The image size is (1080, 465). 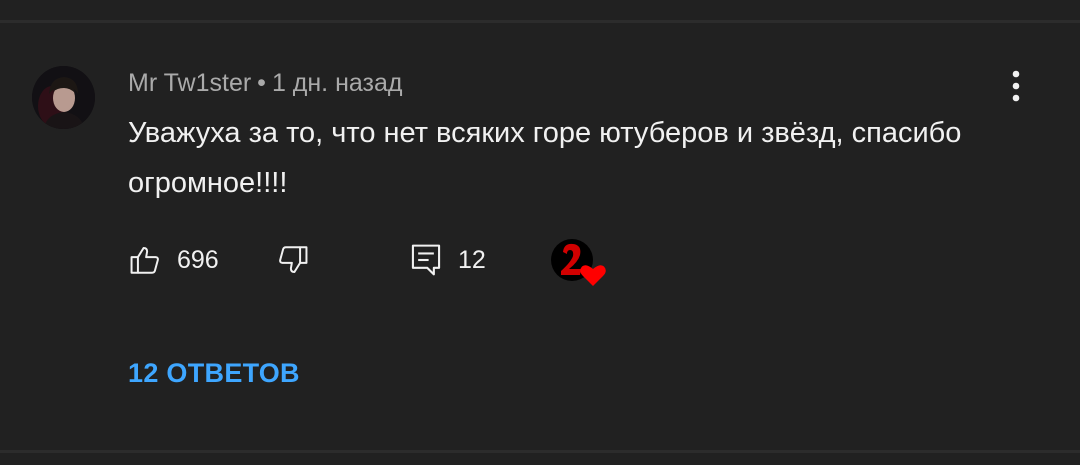 I want to click on creator-heart-icon, so click(x=578, y=262).